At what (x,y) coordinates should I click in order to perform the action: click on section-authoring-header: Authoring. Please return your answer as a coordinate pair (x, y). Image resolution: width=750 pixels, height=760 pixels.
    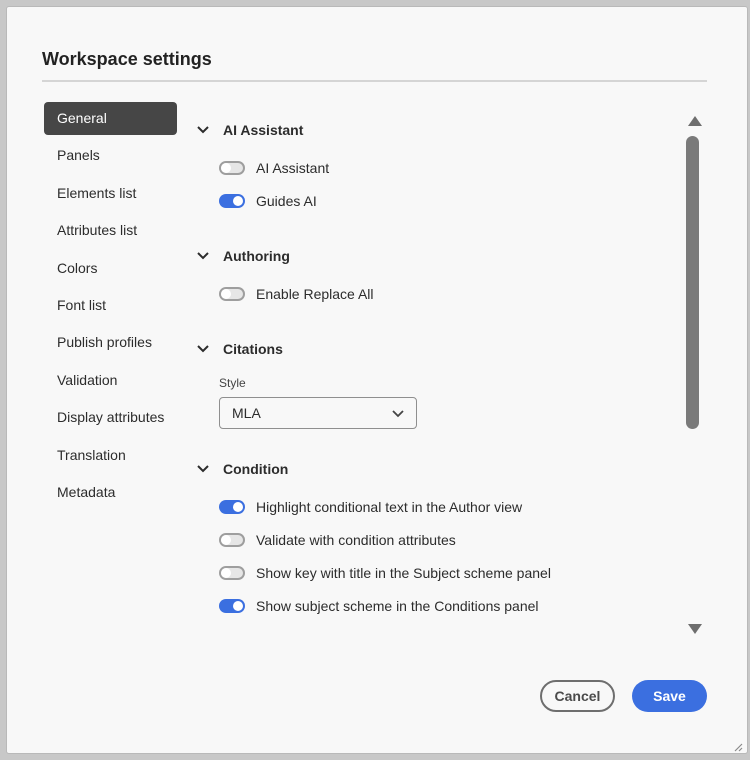
    Looking at the image, I should click on (243, 256).